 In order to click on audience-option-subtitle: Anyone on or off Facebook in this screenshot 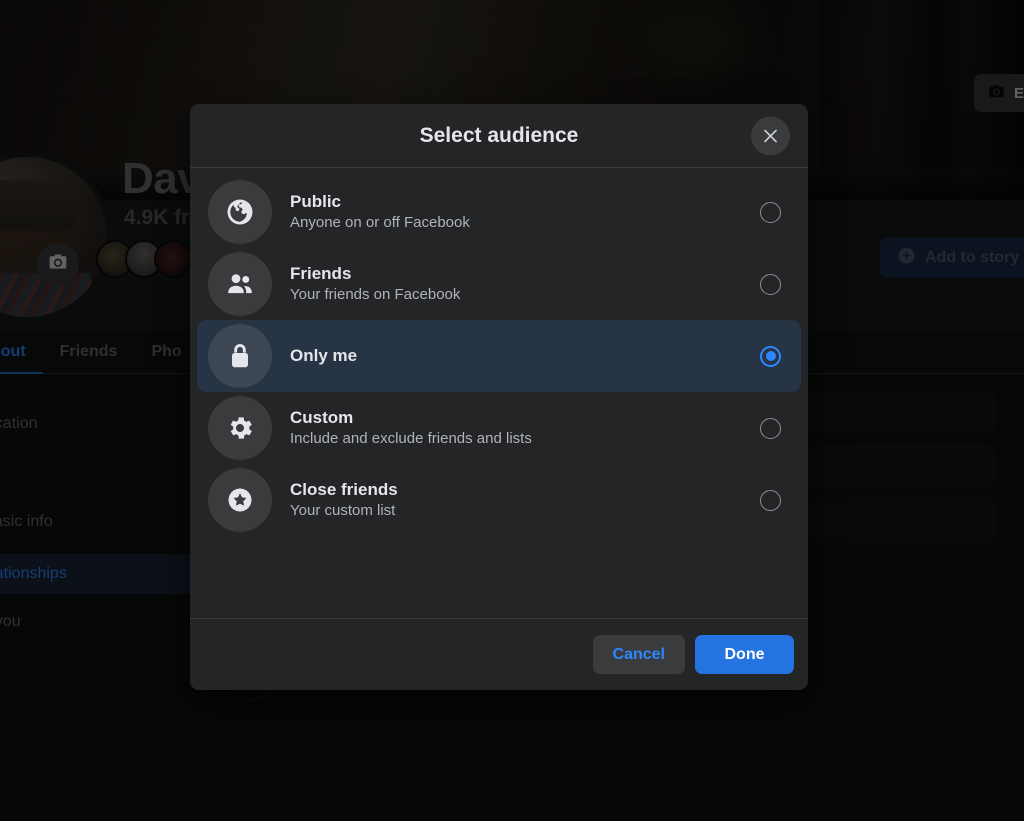, I will do `click(380, 223)`.